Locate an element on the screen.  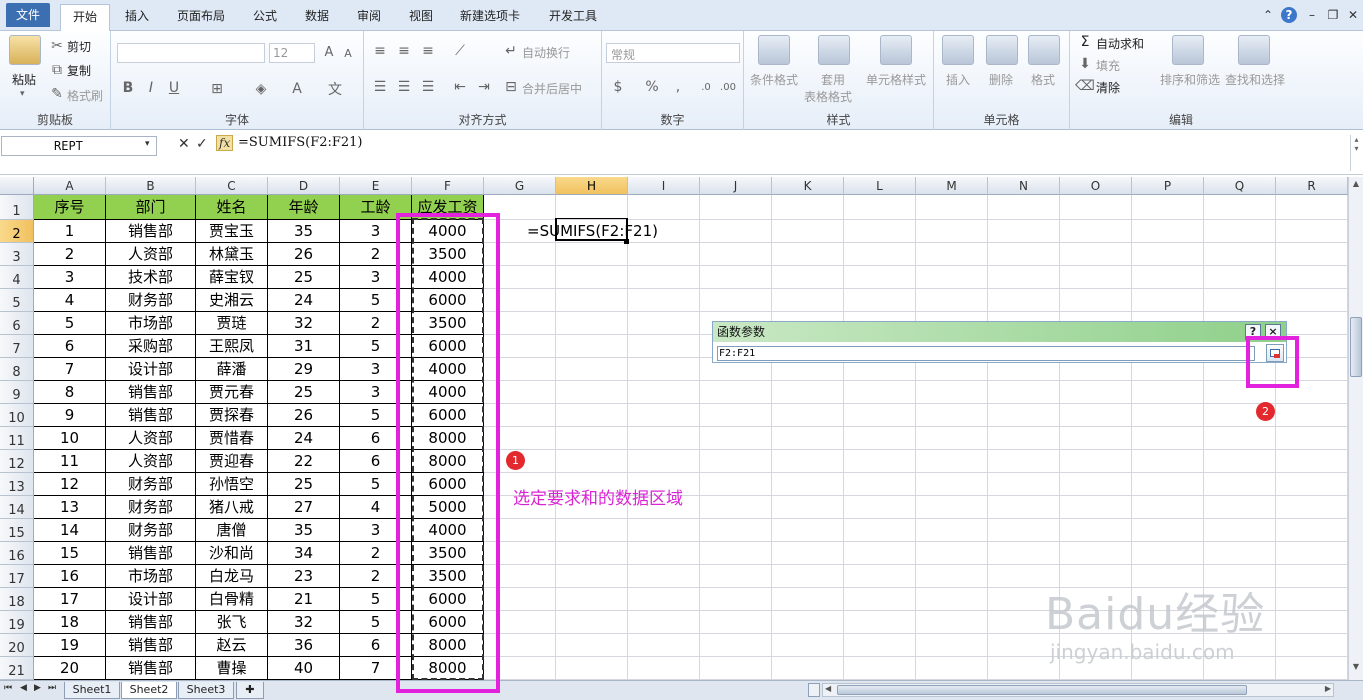
orientation-icon: ⟋ is located at coordinates (460, 51).